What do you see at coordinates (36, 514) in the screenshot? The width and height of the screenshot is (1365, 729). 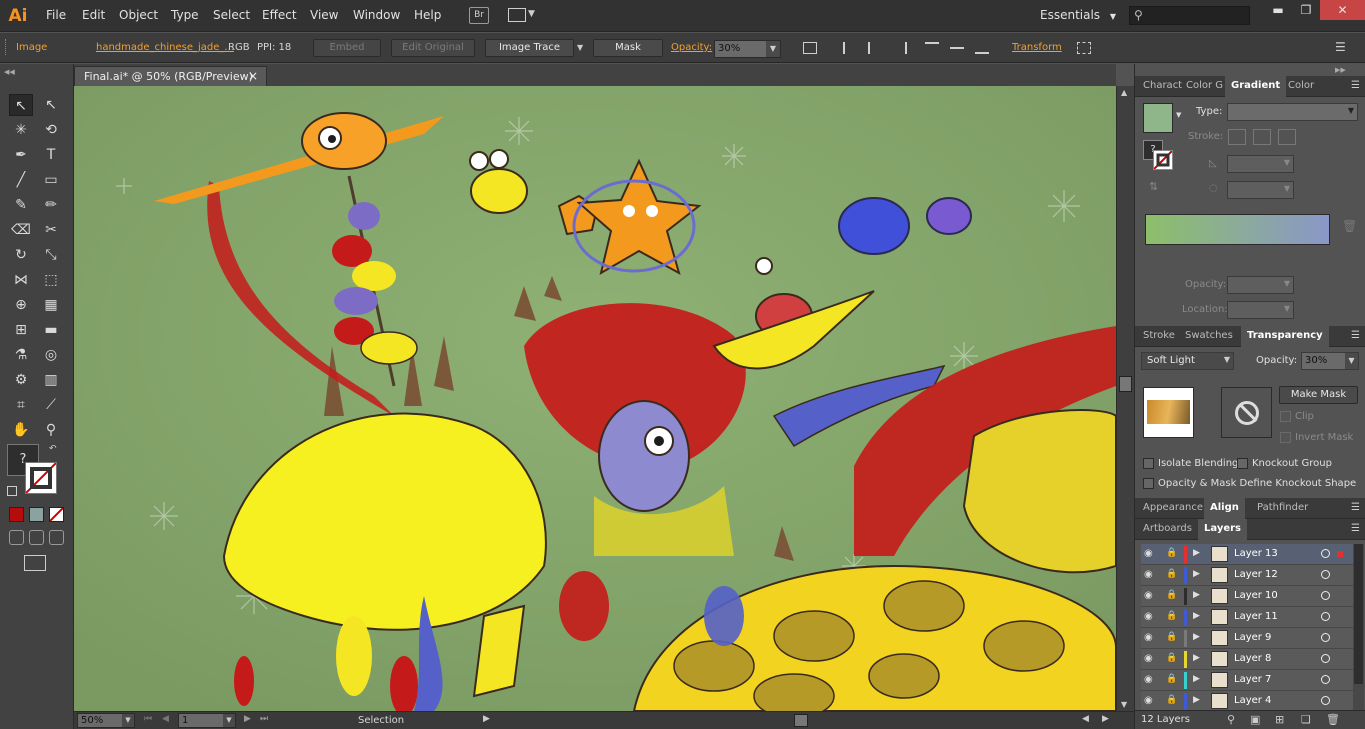 I see `color-mode-gradient-button` at bounding box center [36, 514].